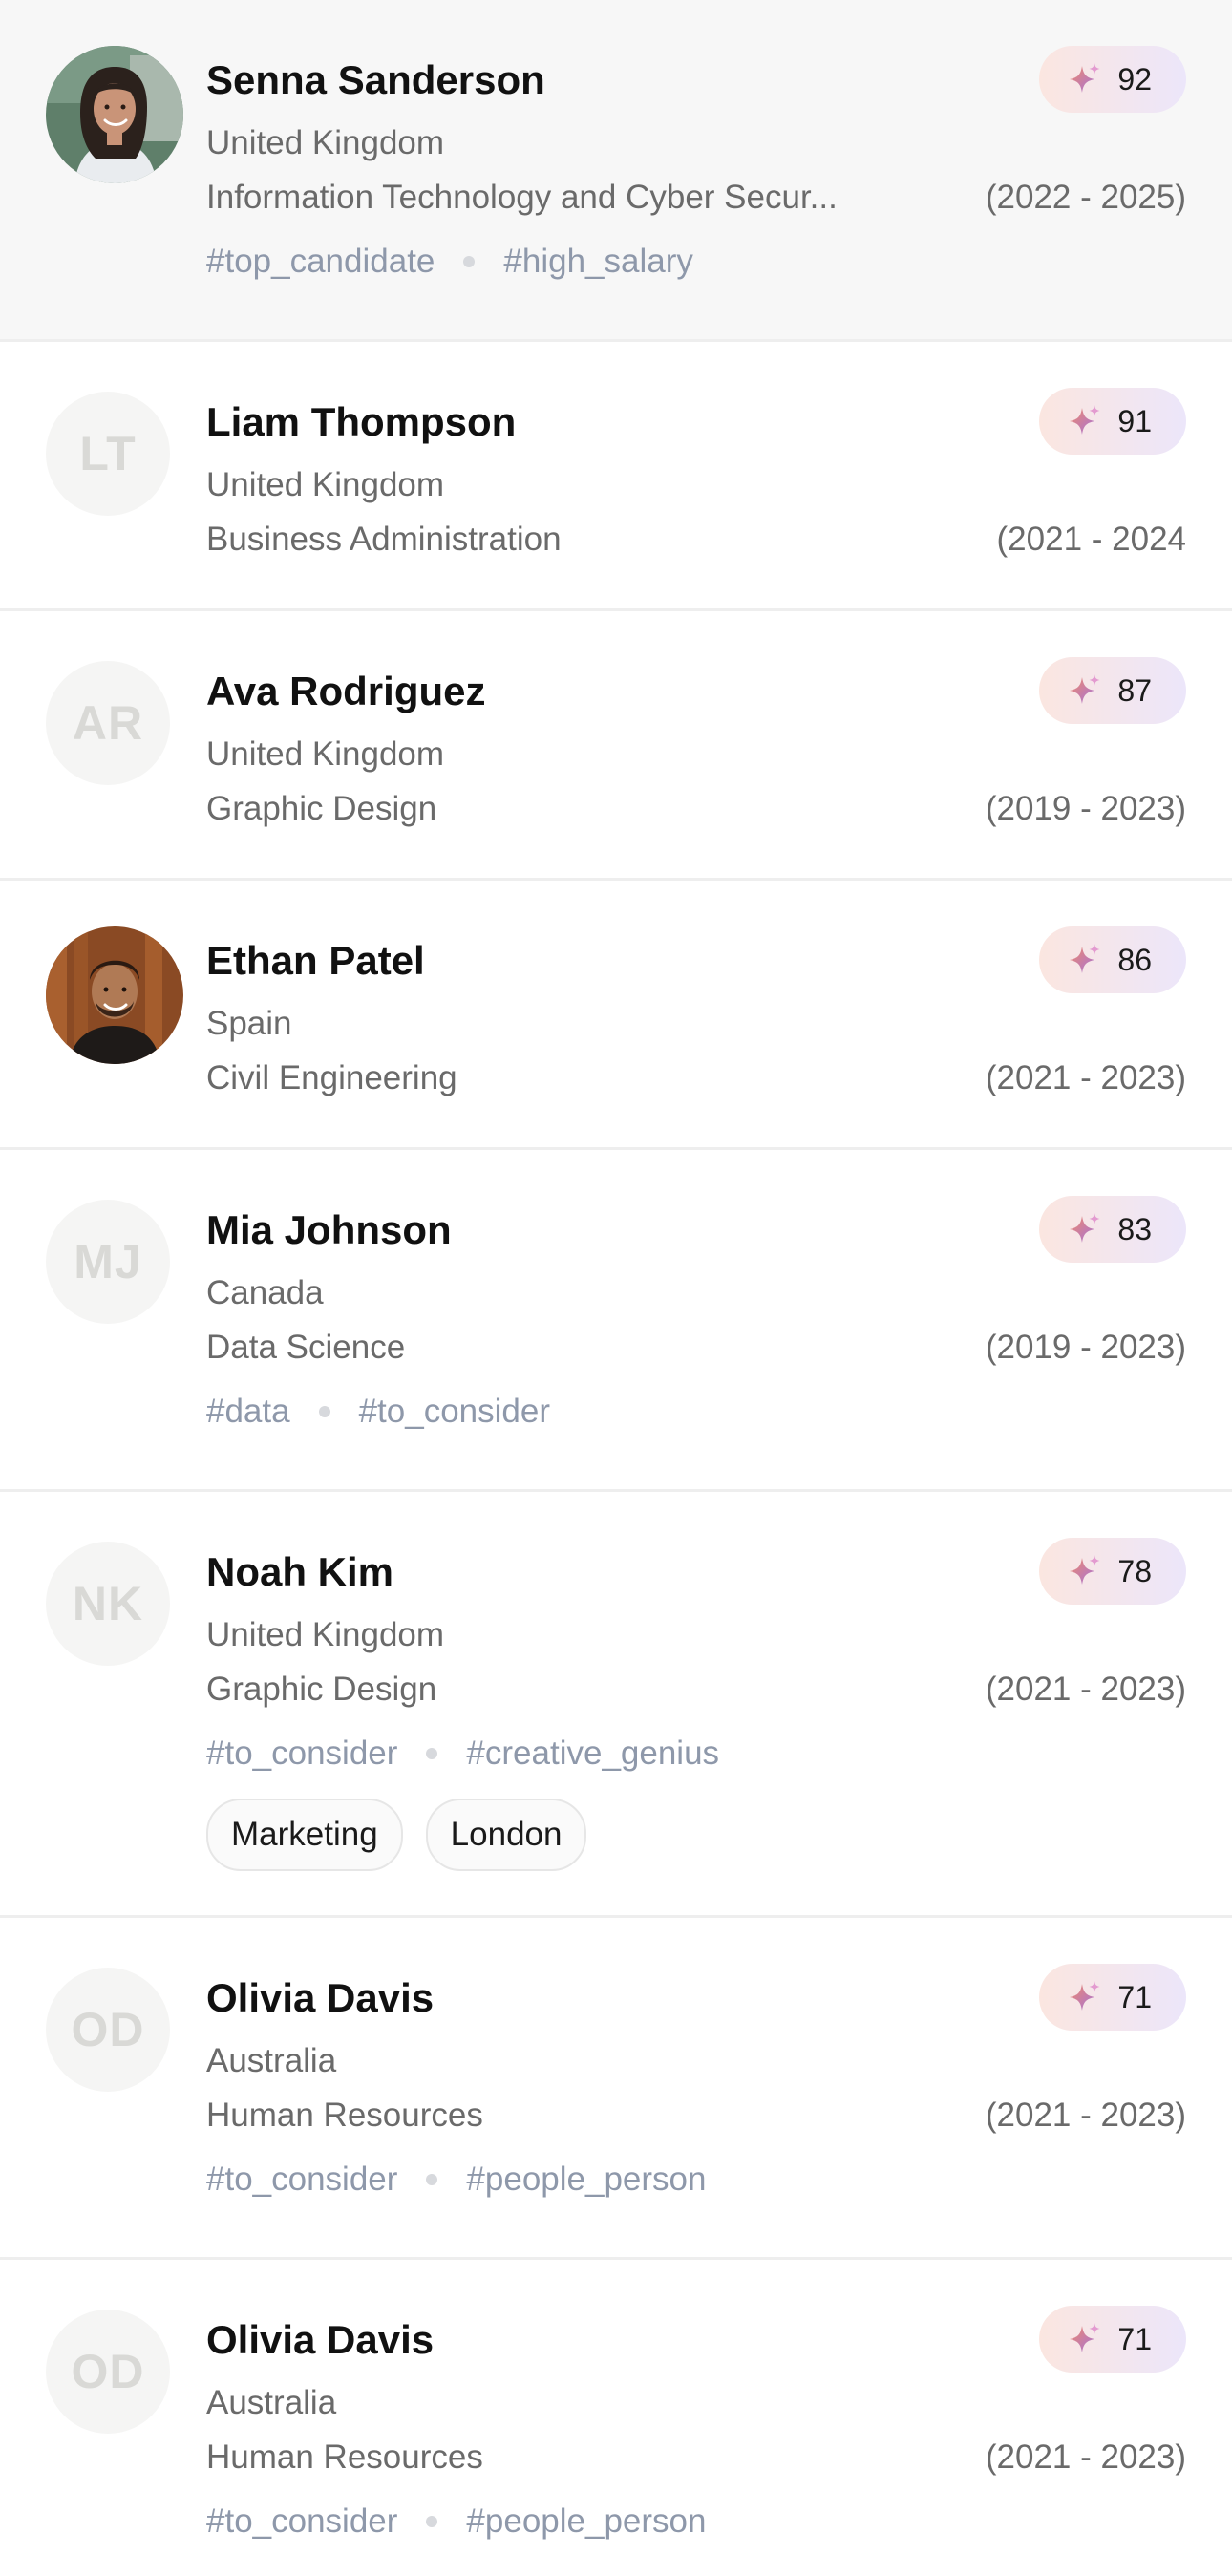 The height and width of the screenshot is (2576, 1232). Describe the element at coordinates (1134, 690) in the screenshot. I see `match-score-value: 87` at that location.